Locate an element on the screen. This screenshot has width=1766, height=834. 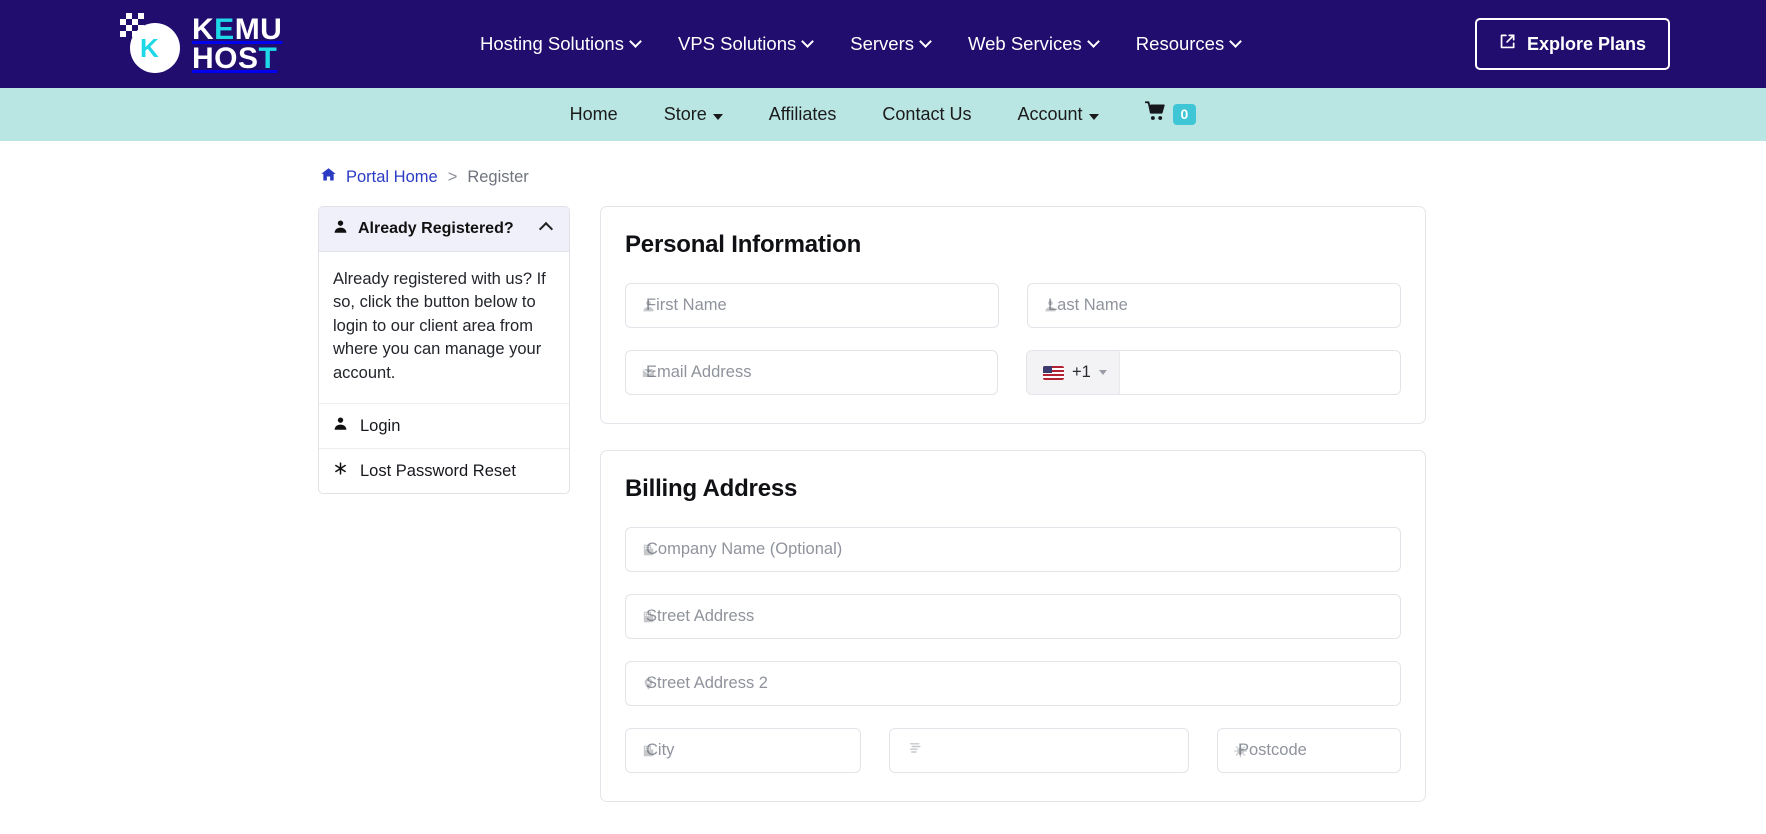
city-field is located at coordinates (743, 750).